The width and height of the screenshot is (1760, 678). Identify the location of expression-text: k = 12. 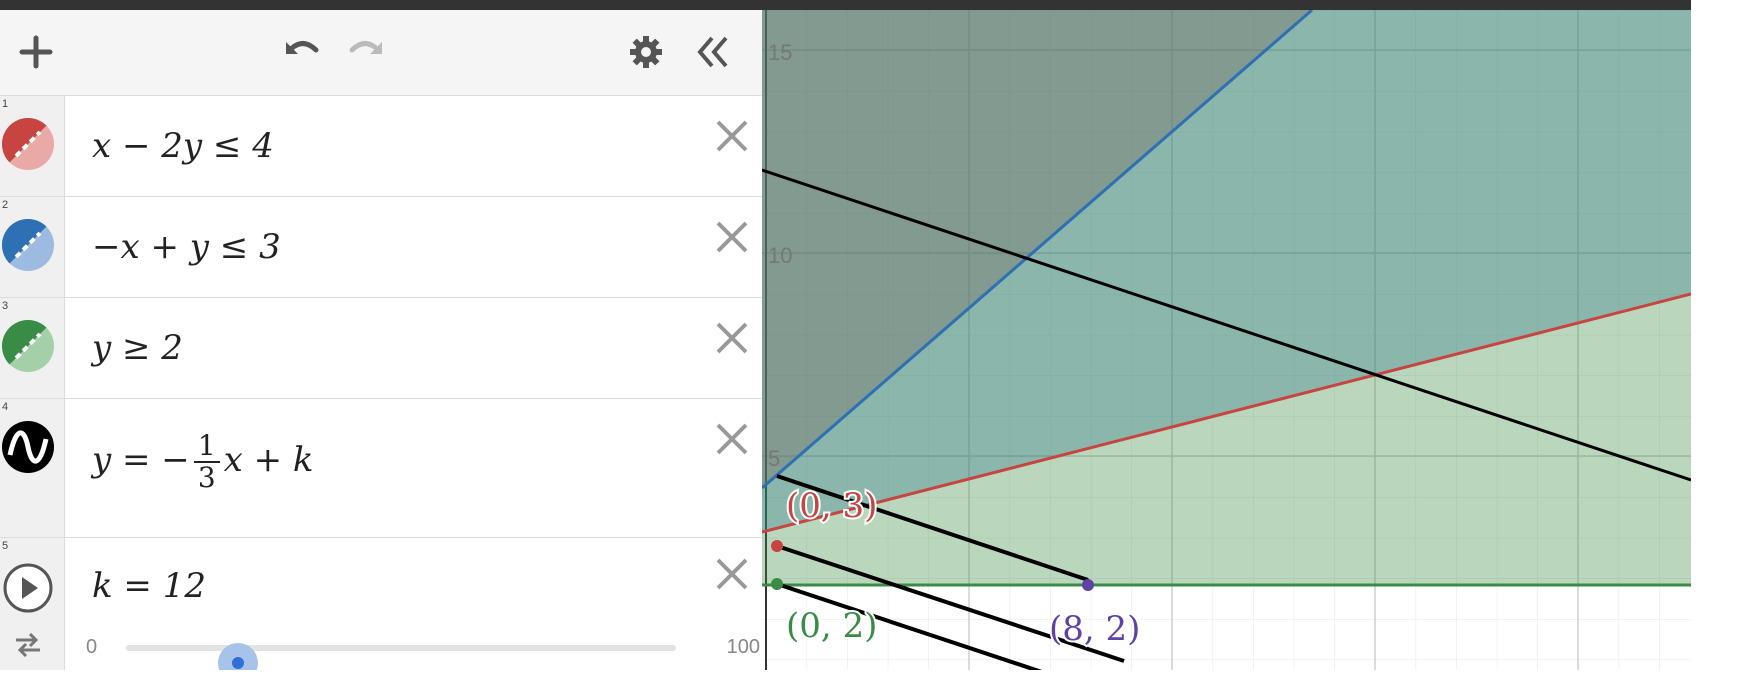
(149, 586).